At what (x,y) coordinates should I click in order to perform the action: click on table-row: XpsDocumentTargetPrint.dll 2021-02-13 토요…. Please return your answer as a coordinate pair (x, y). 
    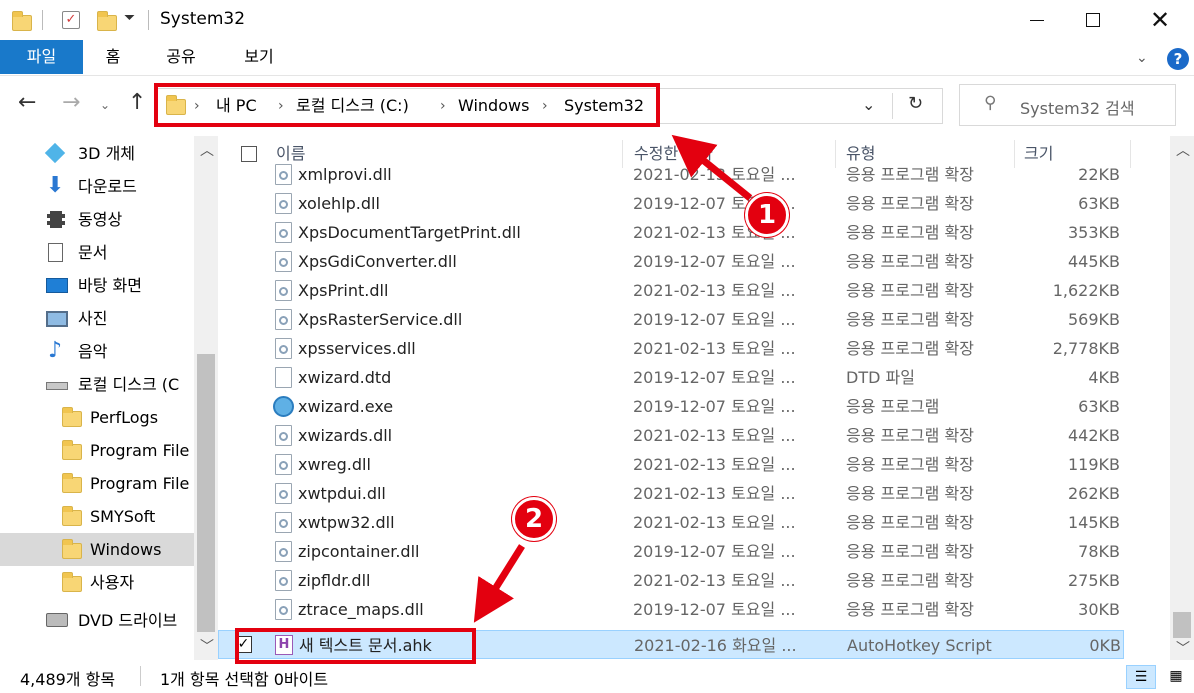
    Looking at the image, I should click on (671, 232).